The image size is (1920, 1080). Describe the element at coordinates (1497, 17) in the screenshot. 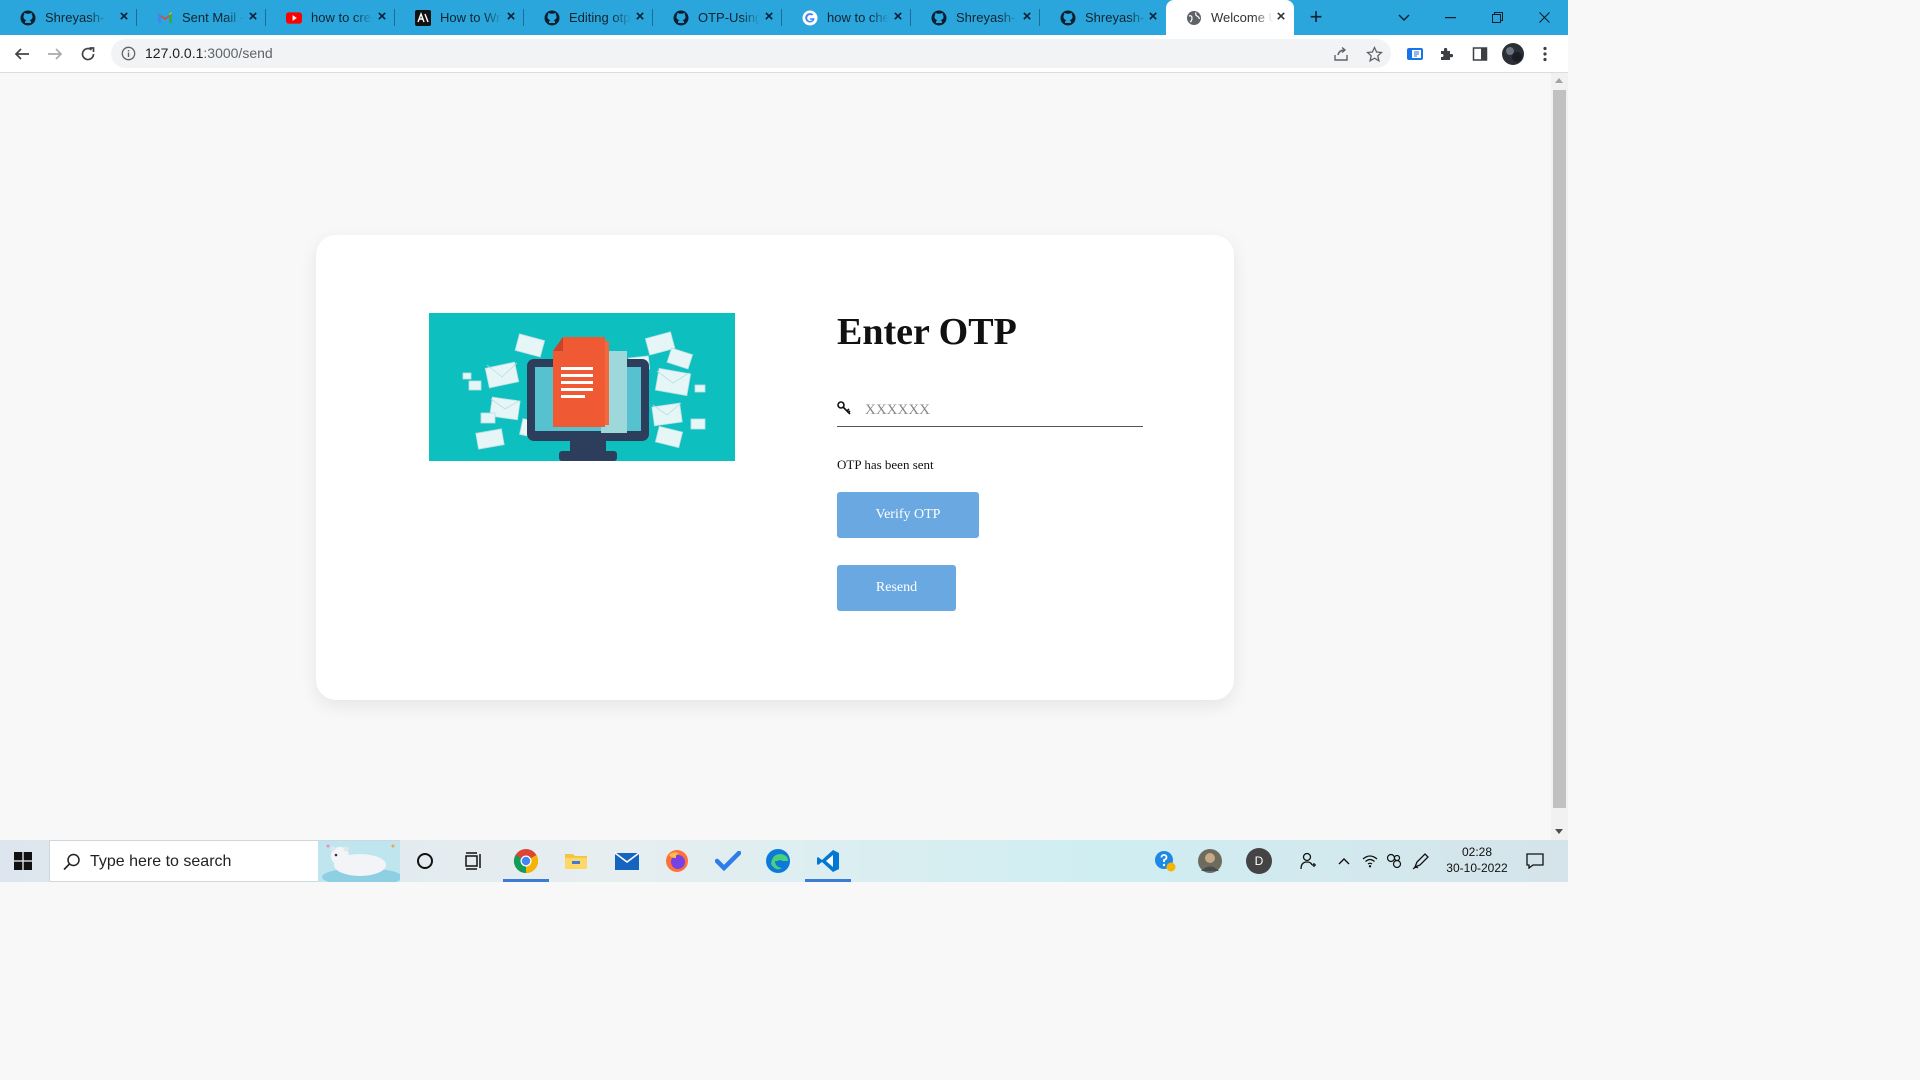

I see `restore-button` at that location.